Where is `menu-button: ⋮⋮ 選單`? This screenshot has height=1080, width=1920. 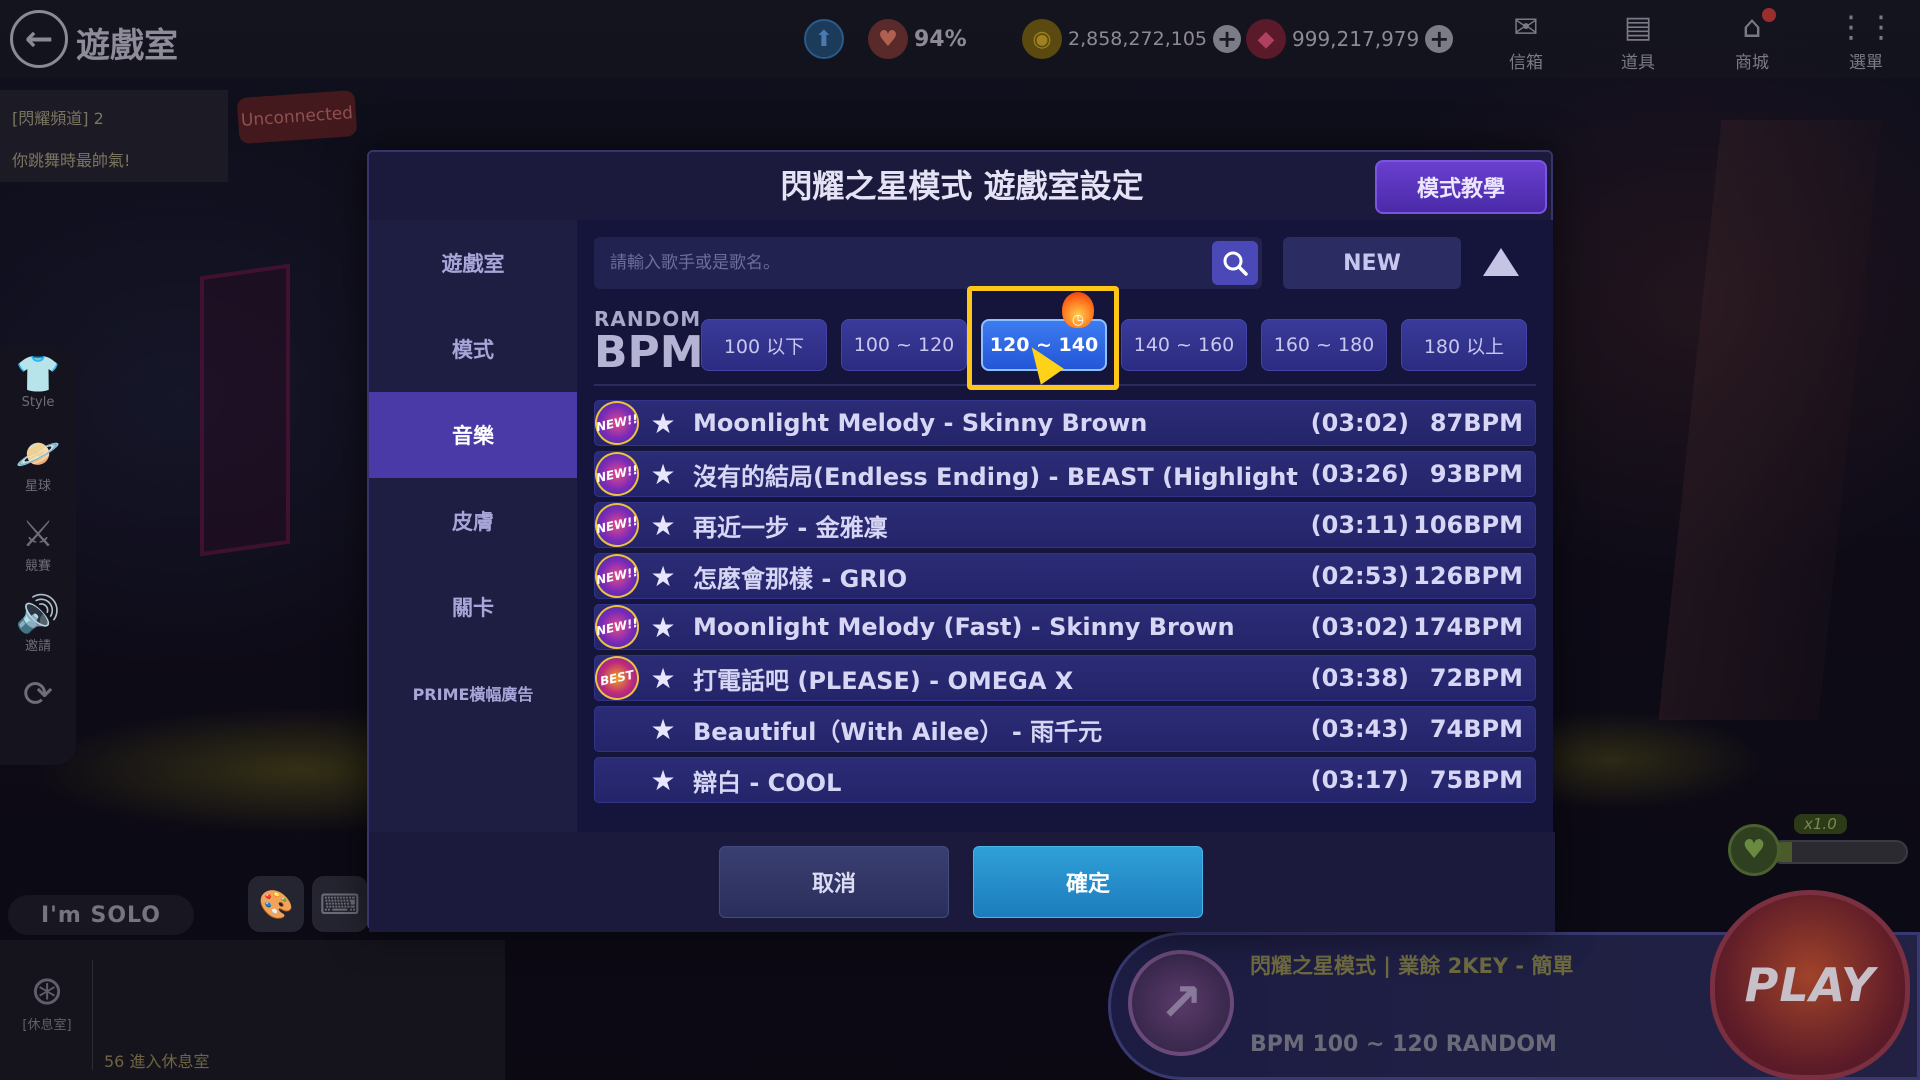 menu-button: ⋮⋮ 選單 is located at coordinates (1866, 40).